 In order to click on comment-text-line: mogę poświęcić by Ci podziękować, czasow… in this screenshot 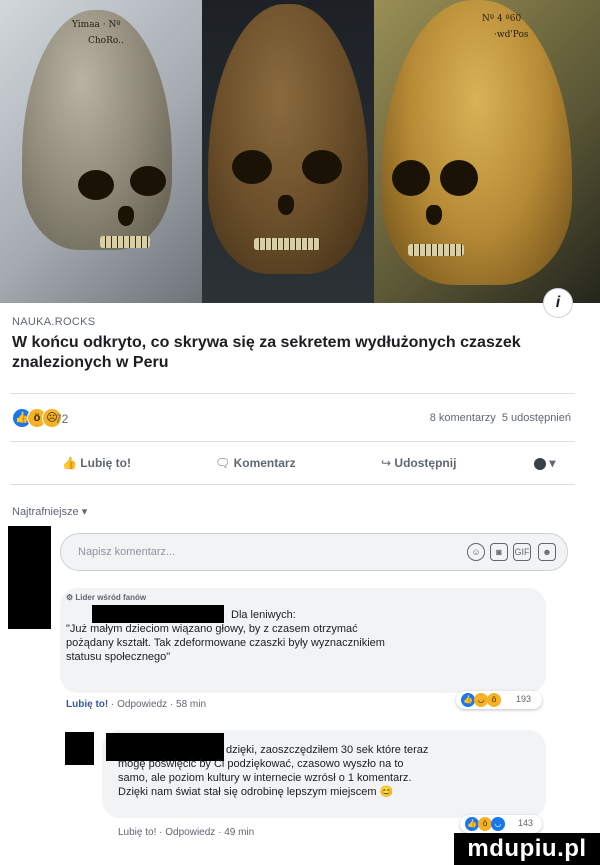, I will do `click(261, 764)`.